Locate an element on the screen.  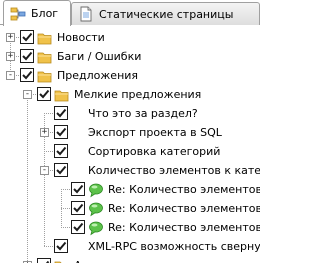
tree-node: +Архив is located at coordinates (130, 259).